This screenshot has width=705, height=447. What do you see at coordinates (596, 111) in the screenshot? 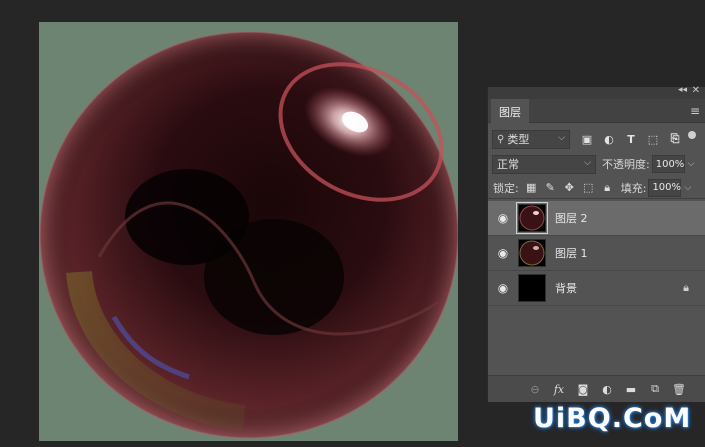
I see `panel-tab-row: 图层 ≡` at bounding box center [596, 111].